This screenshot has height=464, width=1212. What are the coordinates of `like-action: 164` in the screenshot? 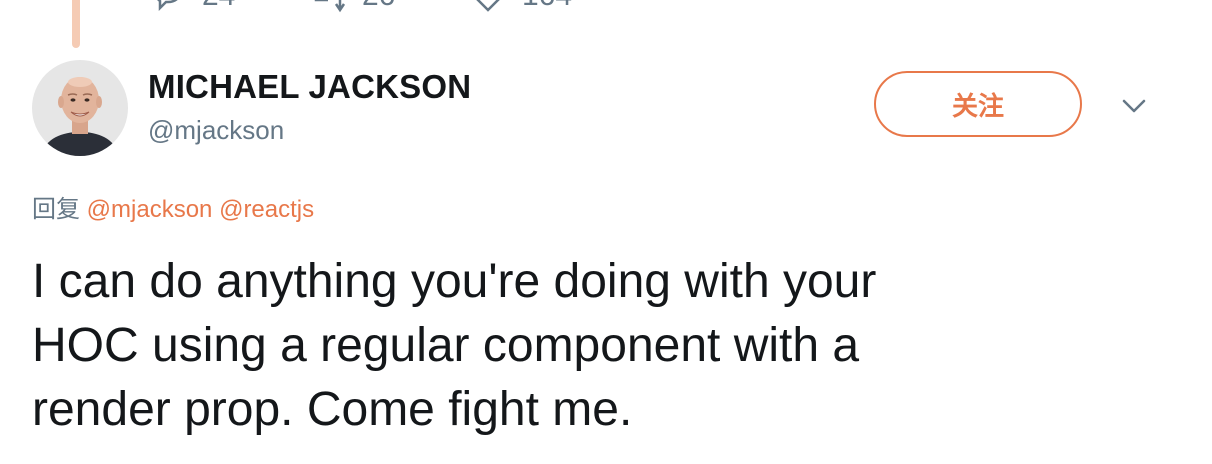 It's located at (521, 7).